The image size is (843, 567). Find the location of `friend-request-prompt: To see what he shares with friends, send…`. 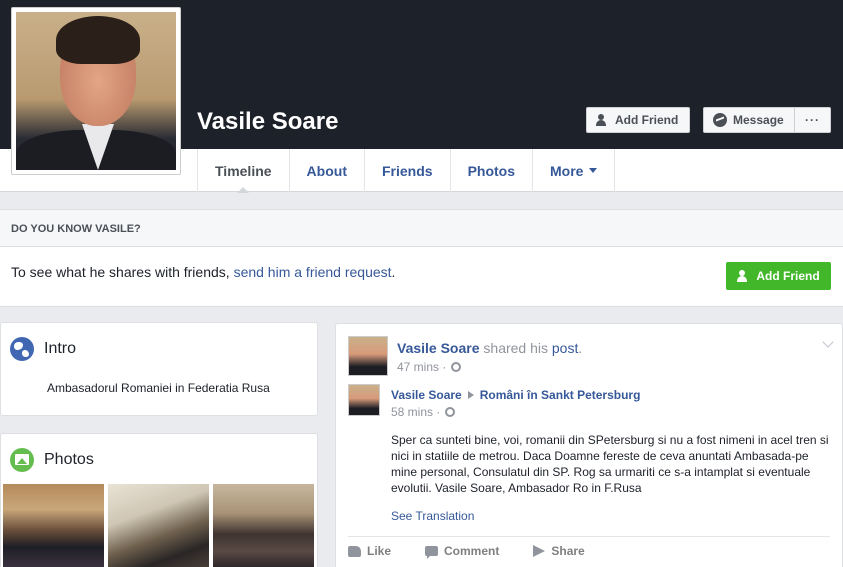

friend-request-prompt: To see what he shares with friends, send… is located at coordinates (203, 272).